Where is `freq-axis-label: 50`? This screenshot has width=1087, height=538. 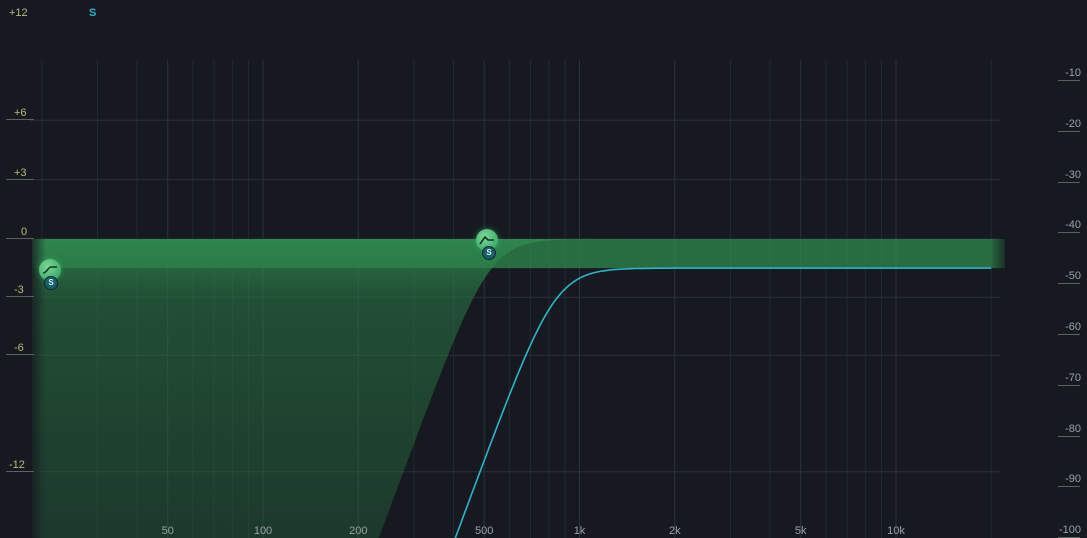 freq-axis-label: 50 is located at coordinates (167, 531).